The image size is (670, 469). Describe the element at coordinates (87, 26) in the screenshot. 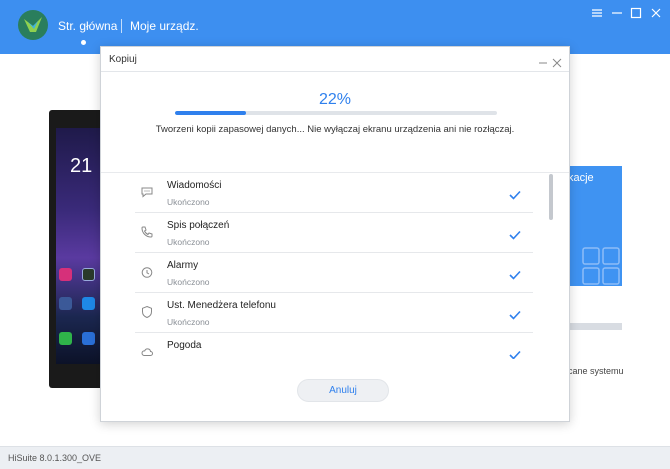

I see `nav-home-tab: Str. główna` at that location.